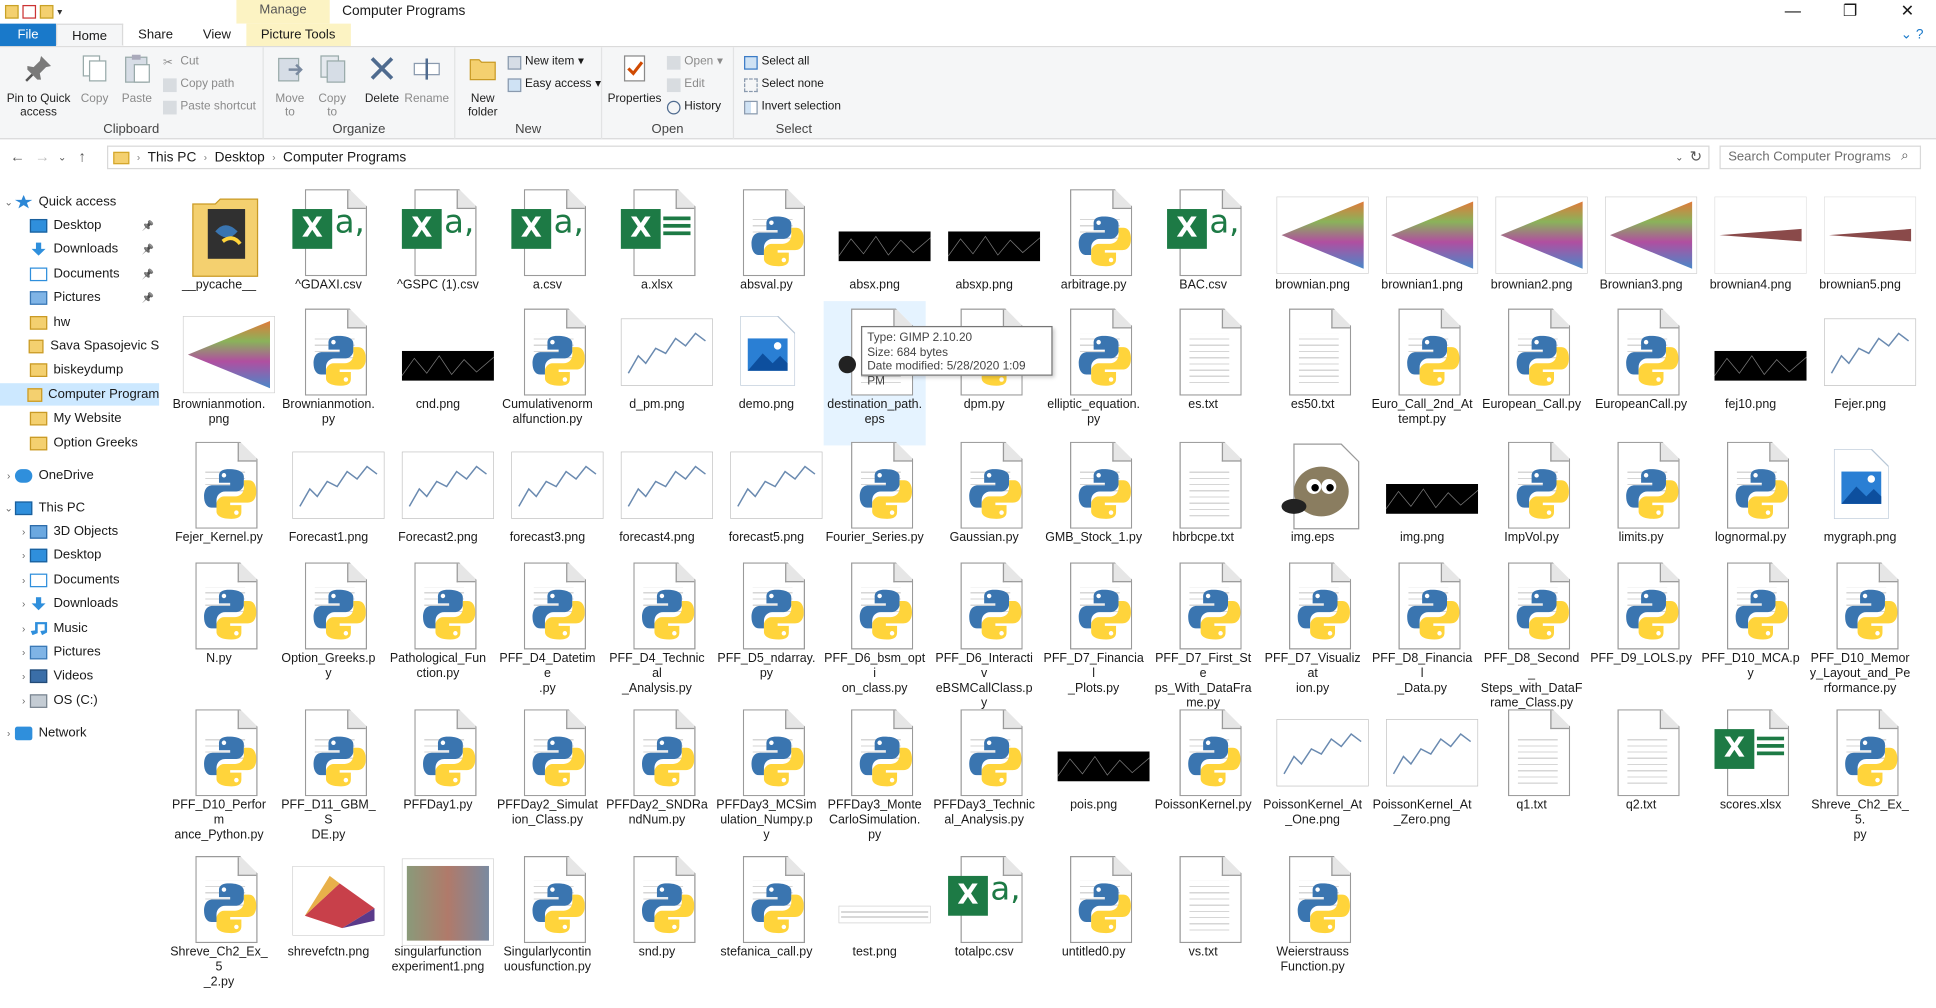 The height and width of the screenshot is (1008, 1936). What do you see at coordinates (1532, 774) in the screenshot?
I see `file-item: q1.txt` at bounding box center [1532, 774].